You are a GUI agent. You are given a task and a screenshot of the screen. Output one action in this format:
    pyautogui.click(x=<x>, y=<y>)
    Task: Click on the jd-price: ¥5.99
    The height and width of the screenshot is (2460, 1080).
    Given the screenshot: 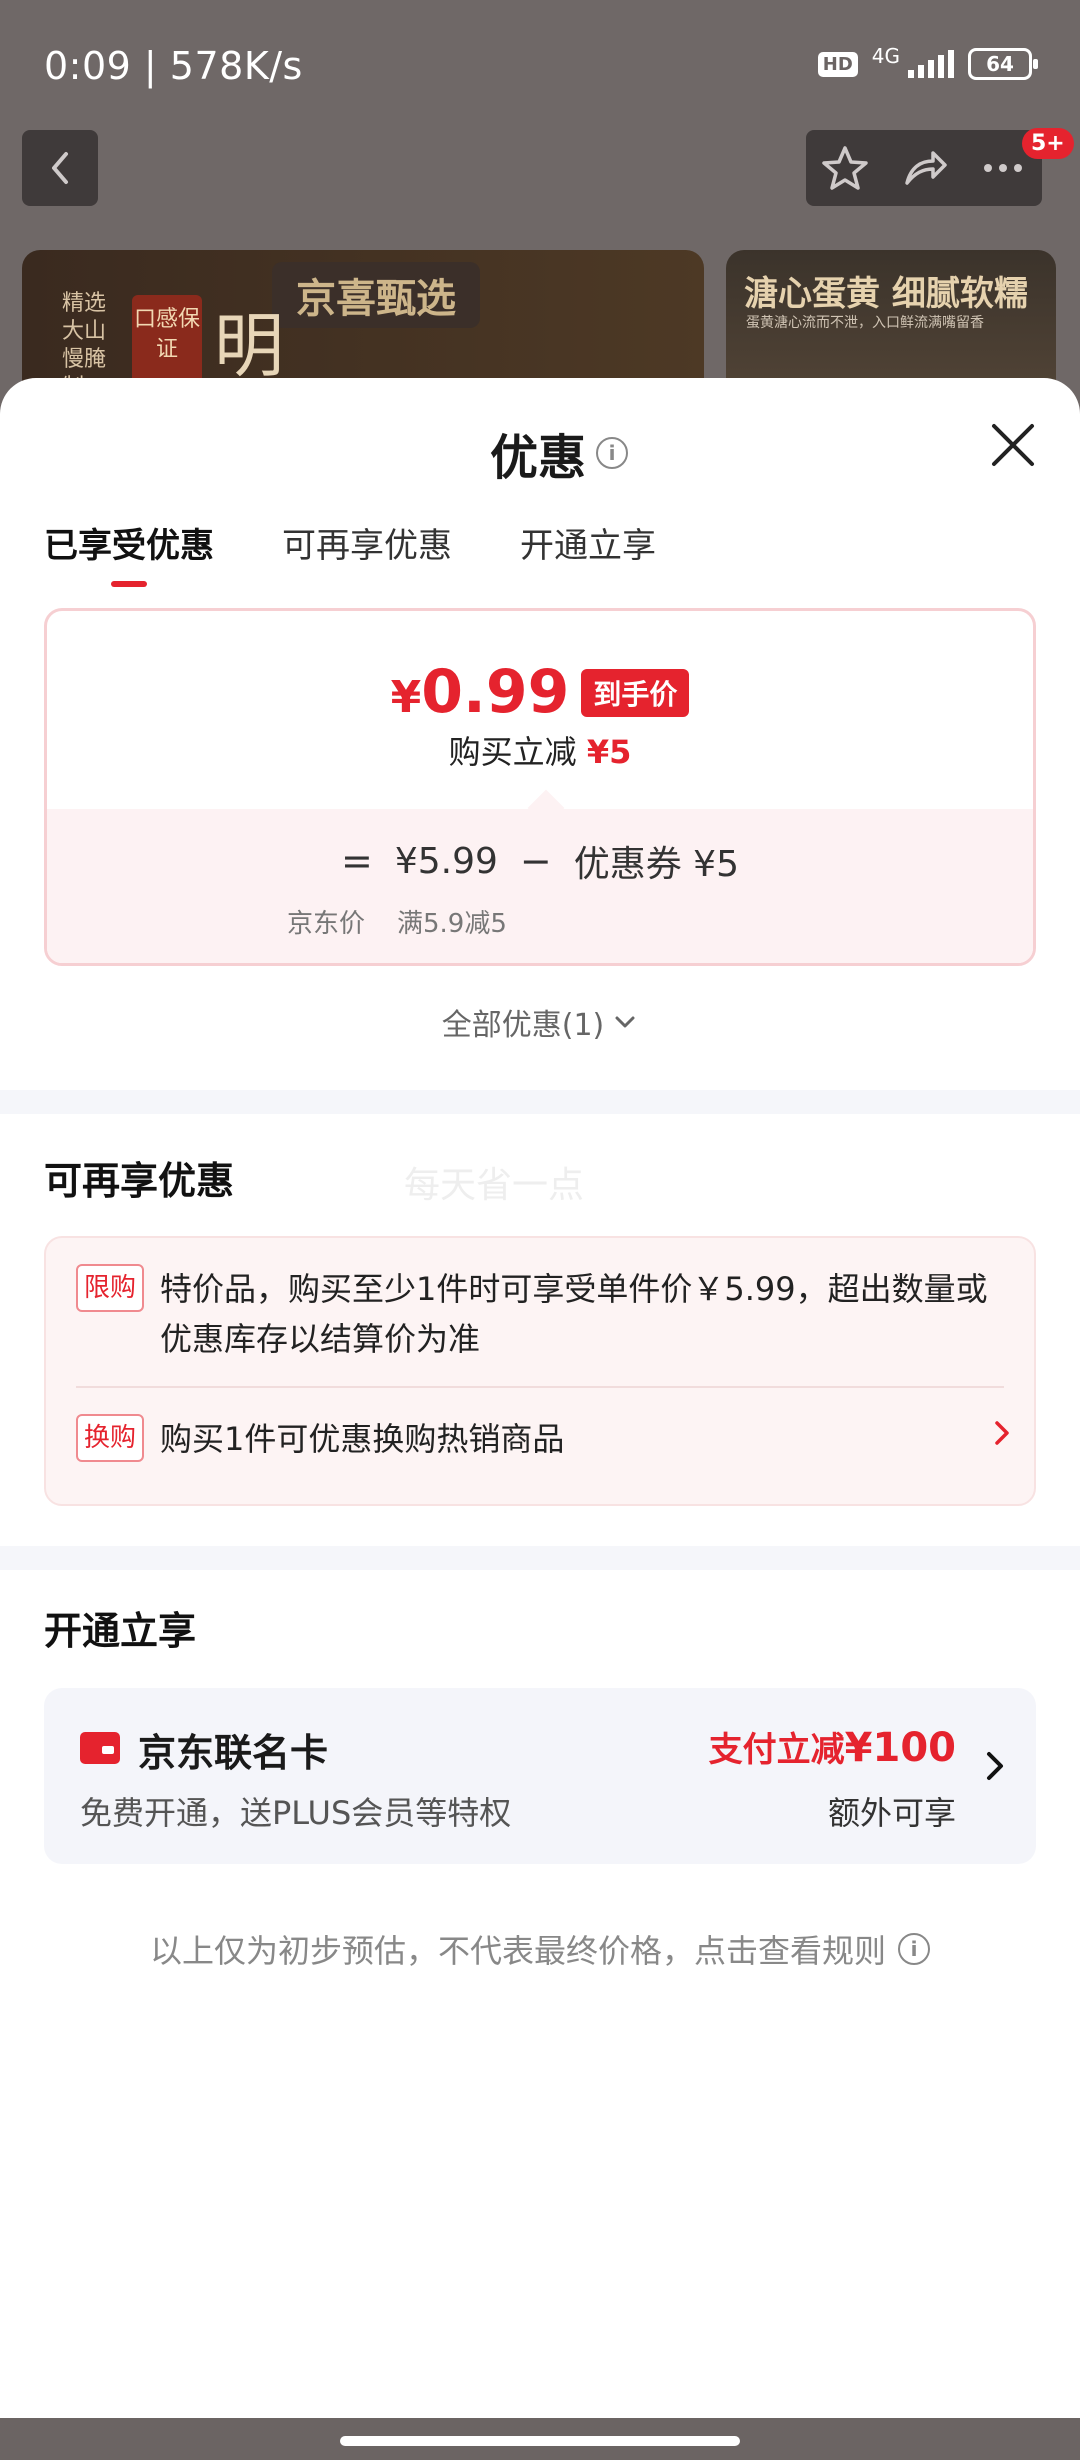 What is the action you would take?
    pyautogui.click(x=446, y=861)
    